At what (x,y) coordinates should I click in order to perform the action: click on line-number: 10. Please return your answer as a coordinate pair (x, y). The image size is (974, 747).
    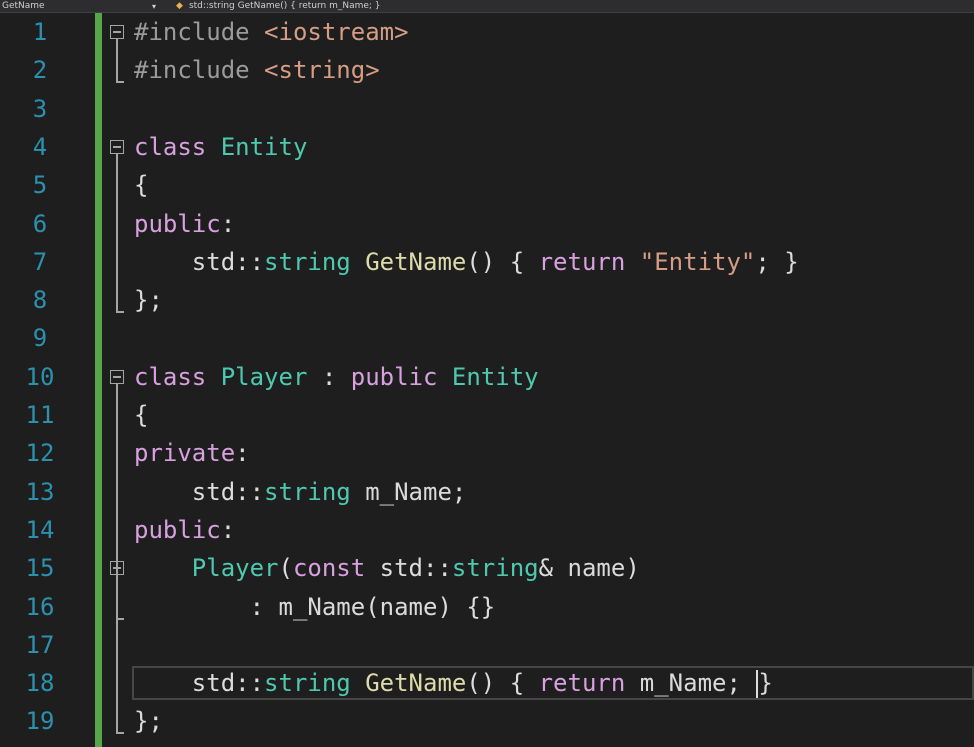
    Looking at the image, I should click on (40, 376).